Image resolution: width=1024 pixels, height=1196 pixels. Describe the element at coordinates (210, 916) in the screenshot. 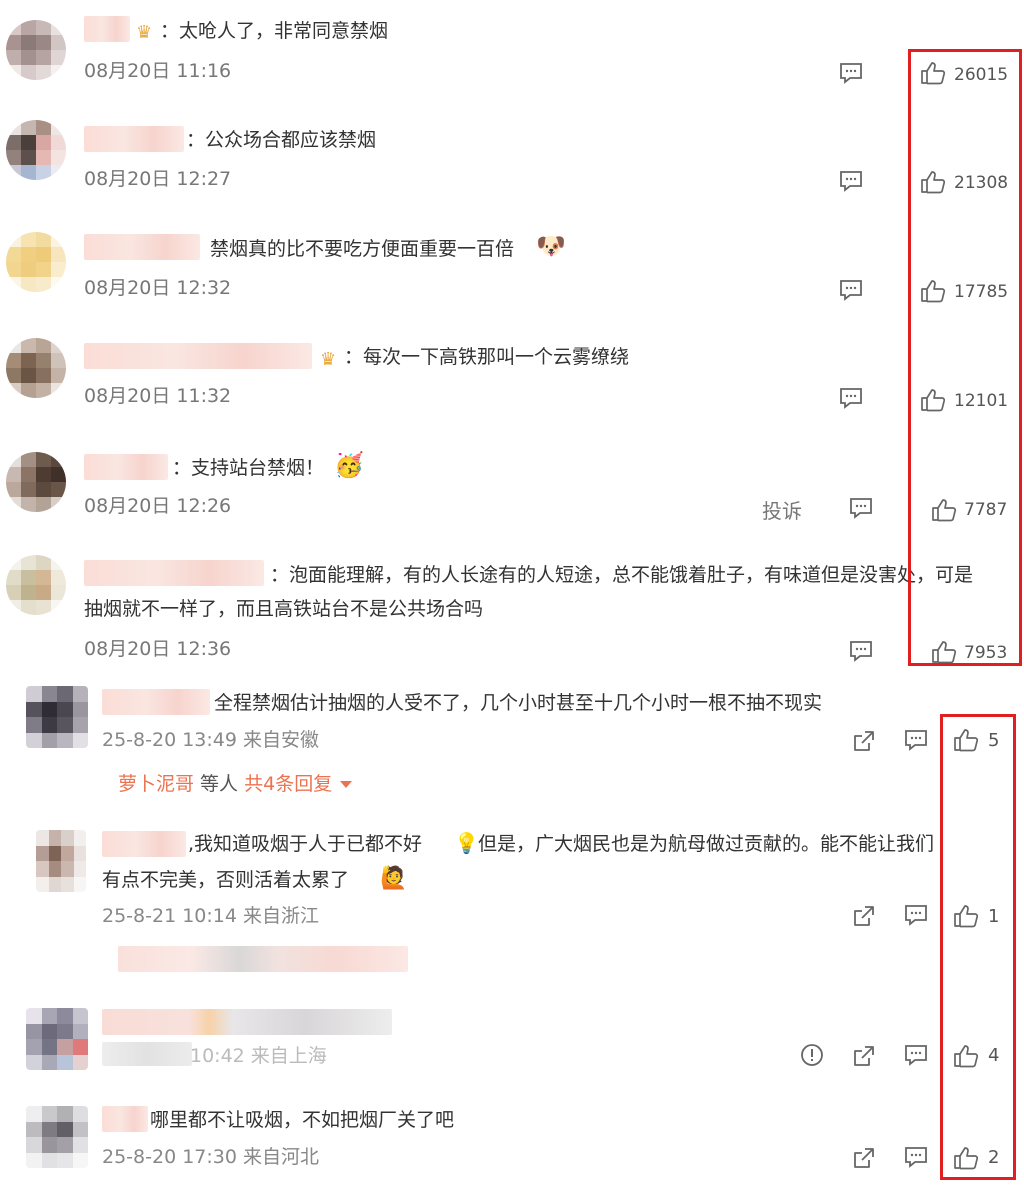

I see `reply-time: 25-8-21 10:14 来自浙江` at that location.